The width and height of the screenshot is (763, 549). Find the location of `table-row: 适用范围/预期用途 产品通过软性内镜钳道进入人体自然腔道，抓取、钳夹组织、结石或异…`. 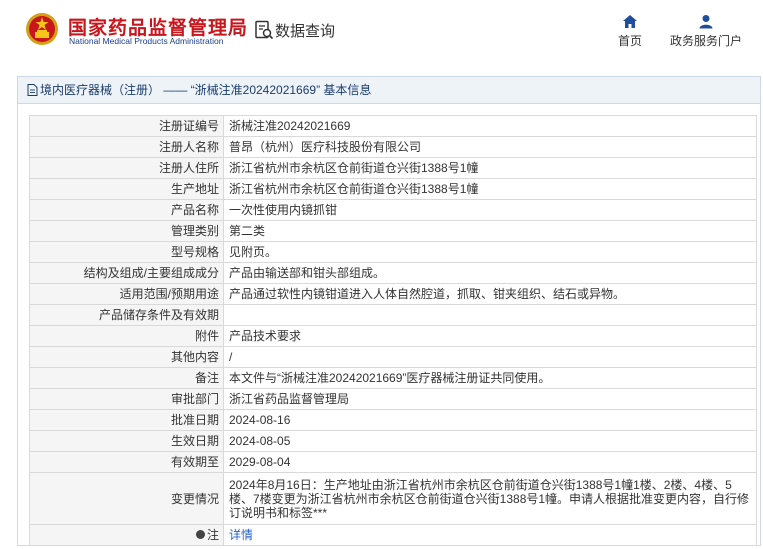

table-row: 适用范围/预期用途 产品通过软性内镜钳道进入人体自然腔道，抓取、钳夹组织、结石或异… is located at coordinates (393, 294).